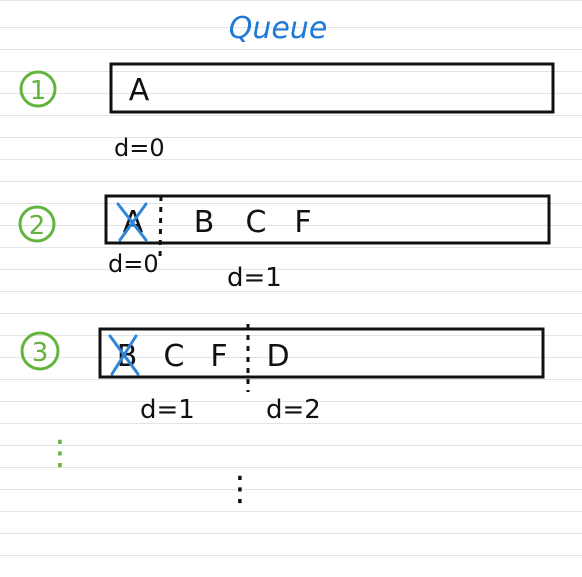  I want to click on step-2-dotted-divider, so click(160, 227).